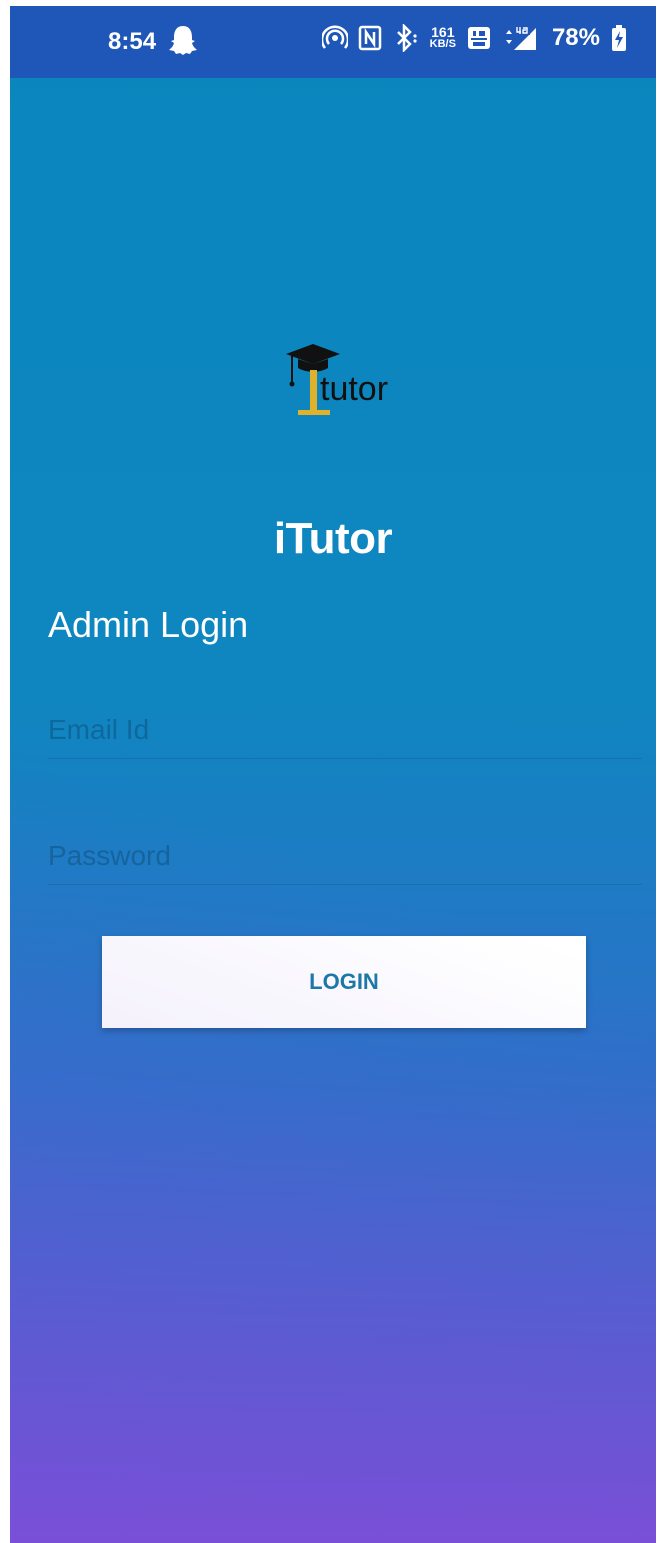  I want to click on login-button: LOGIN, so click(344, 982).